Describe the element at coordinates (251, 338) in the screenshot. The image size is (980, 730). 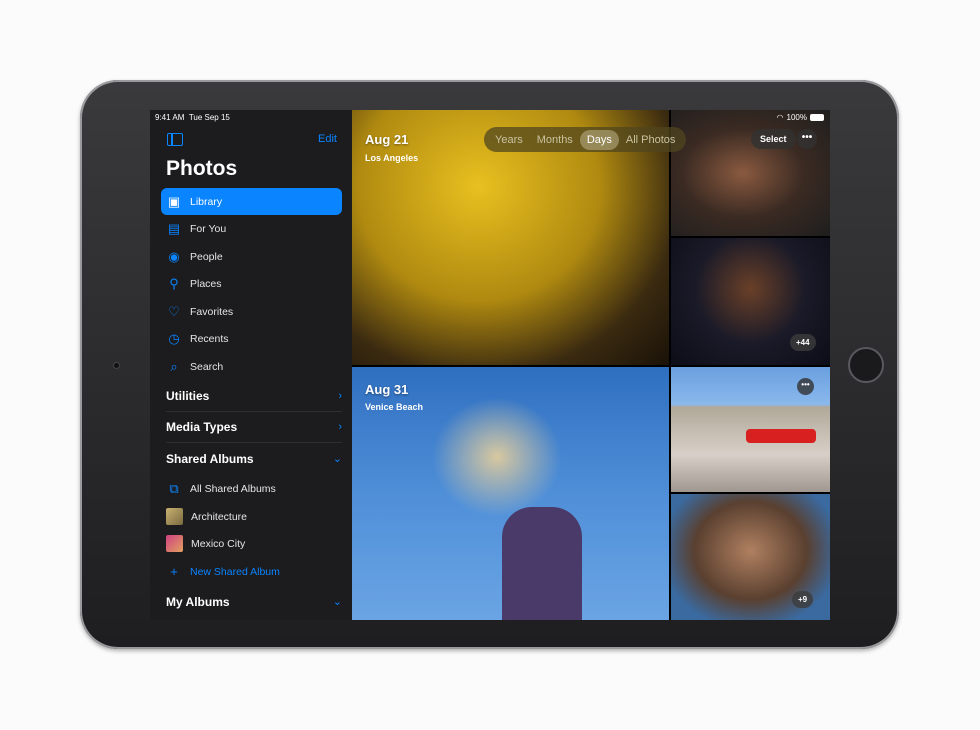
I see `sidebar-item-recents: ◷ Recents` at that location.